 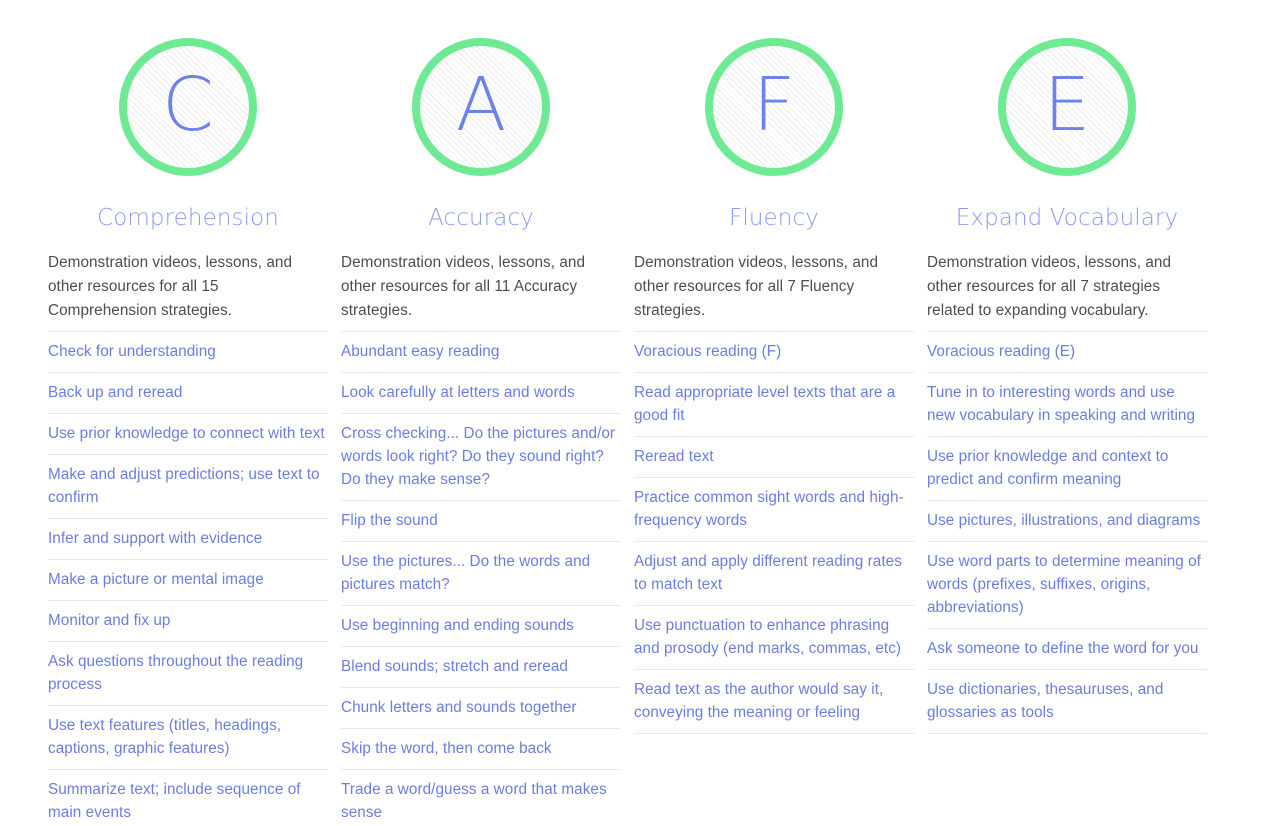 I want to click on list-item: Skip the word, then come back, so click(x=481, y=749).